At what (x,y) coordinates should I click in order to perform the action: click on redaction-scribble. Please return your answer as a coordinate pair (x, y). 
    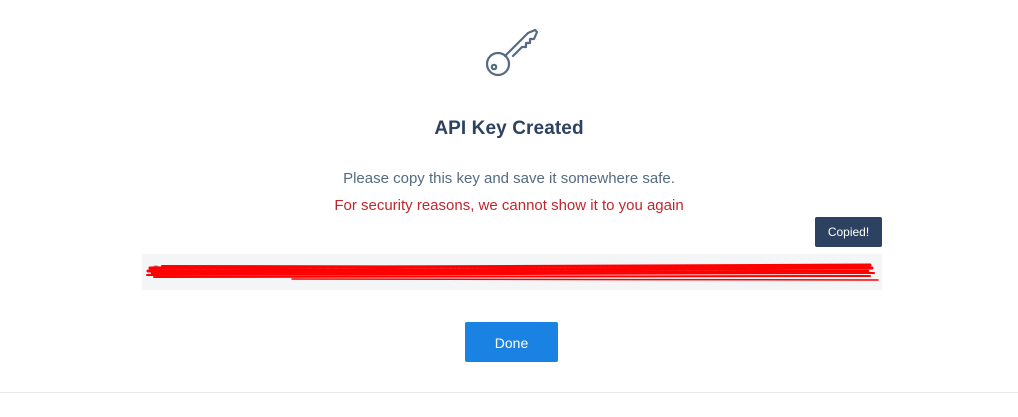
    Looking at the image, I should click on (512, 272).